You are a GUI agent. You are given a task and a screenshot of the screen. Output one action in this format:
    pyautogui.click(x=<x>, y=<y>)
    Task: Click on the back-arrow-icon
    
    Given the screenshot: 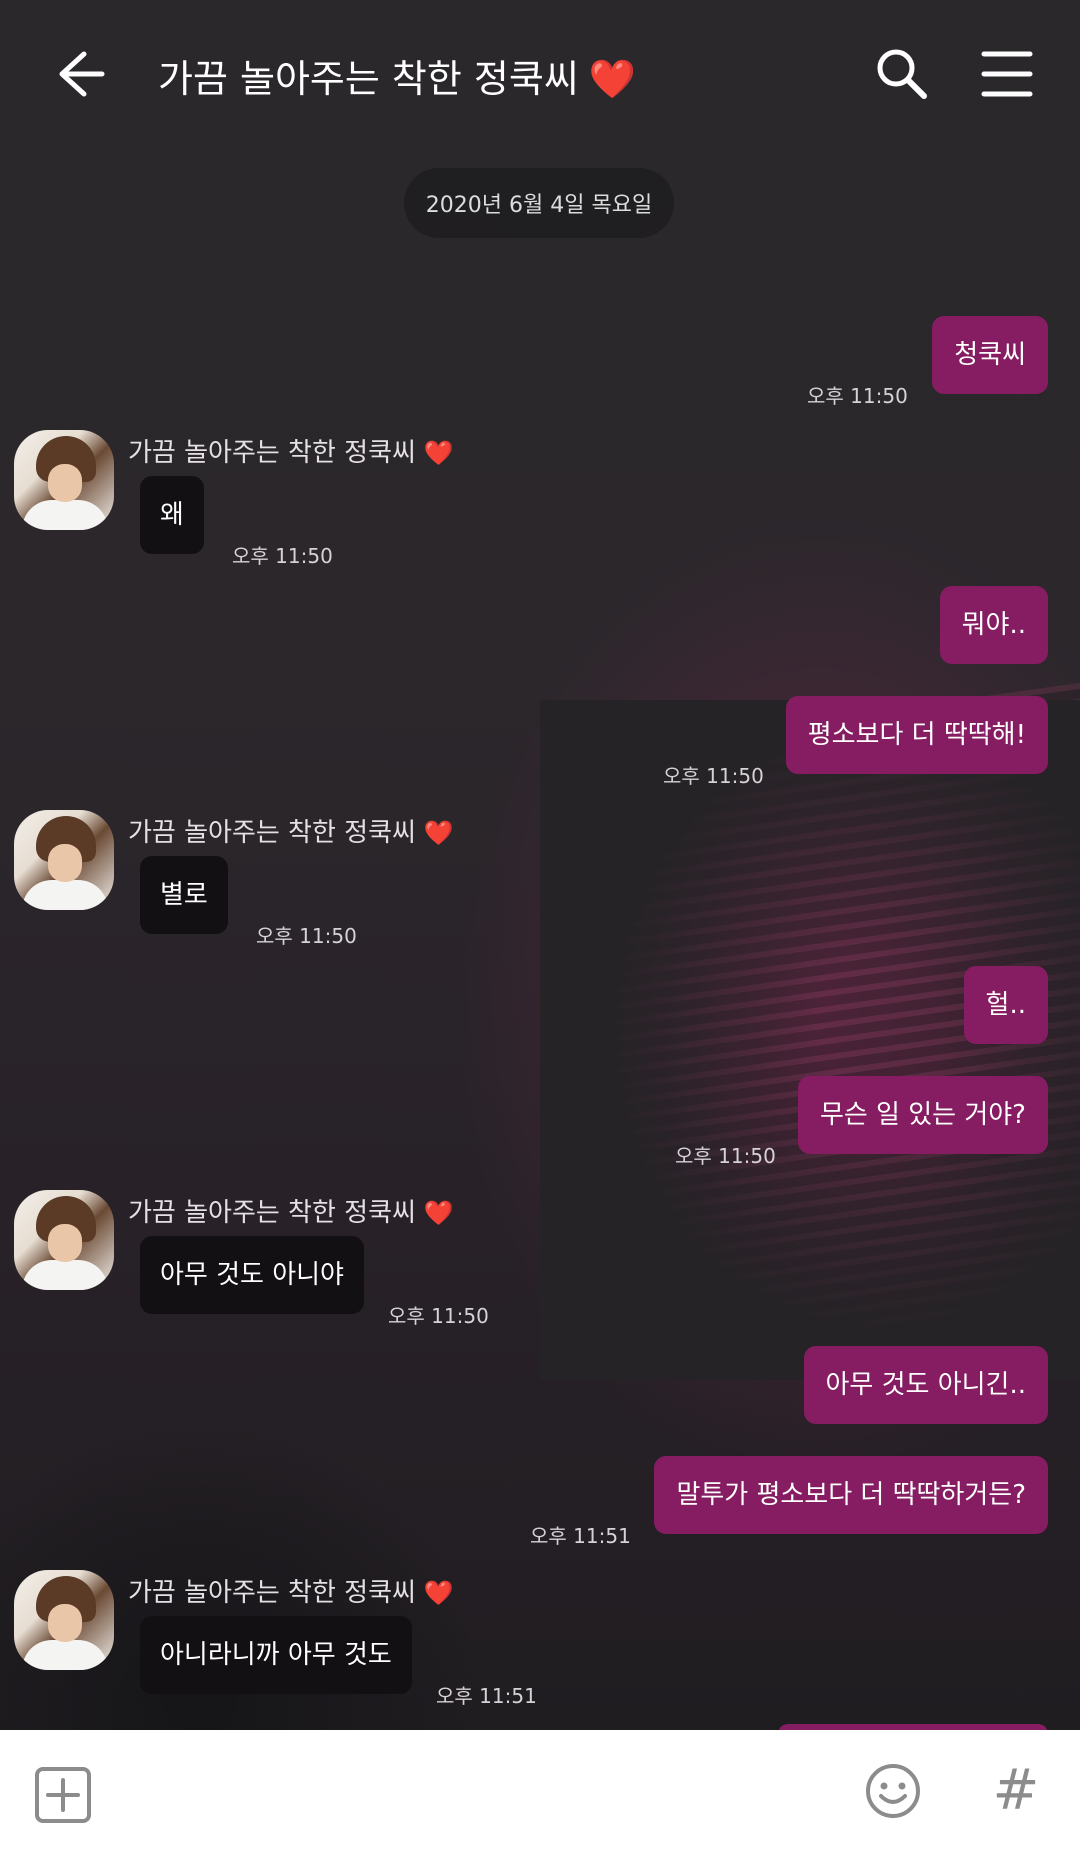 What is the action you would take?
    pyautogui.click(x=76, y=74)
    